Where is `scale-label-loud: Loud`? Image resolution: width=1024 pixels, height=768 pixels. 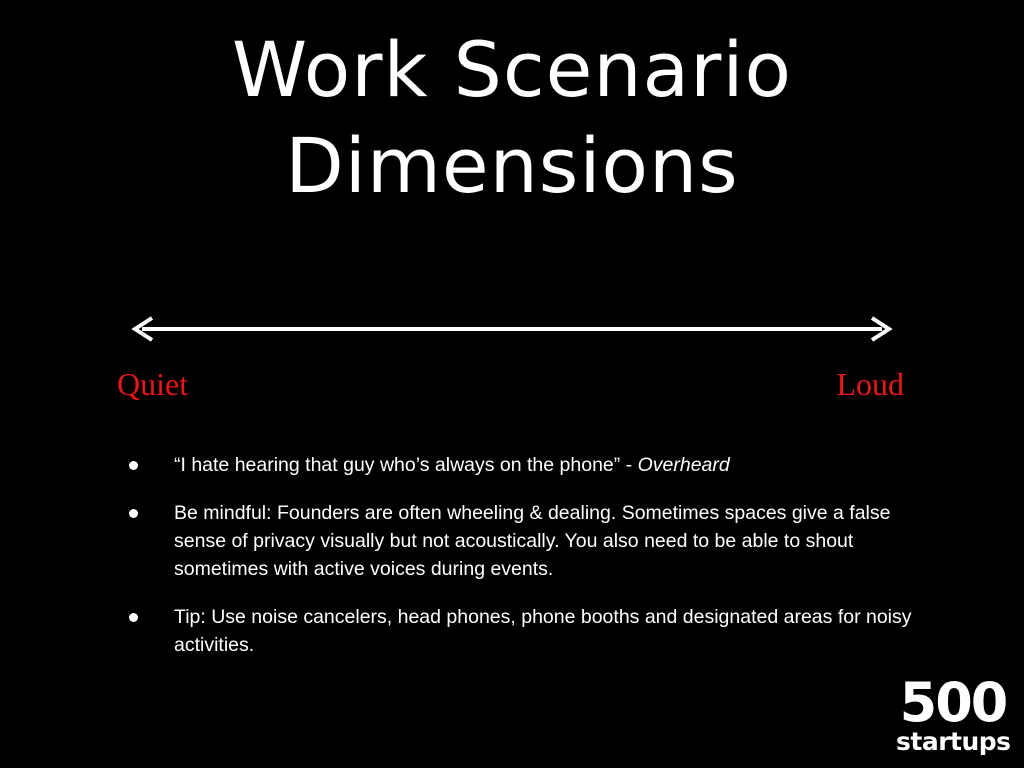
scale-label-loud: Loud is located at coordinates (870, 384).